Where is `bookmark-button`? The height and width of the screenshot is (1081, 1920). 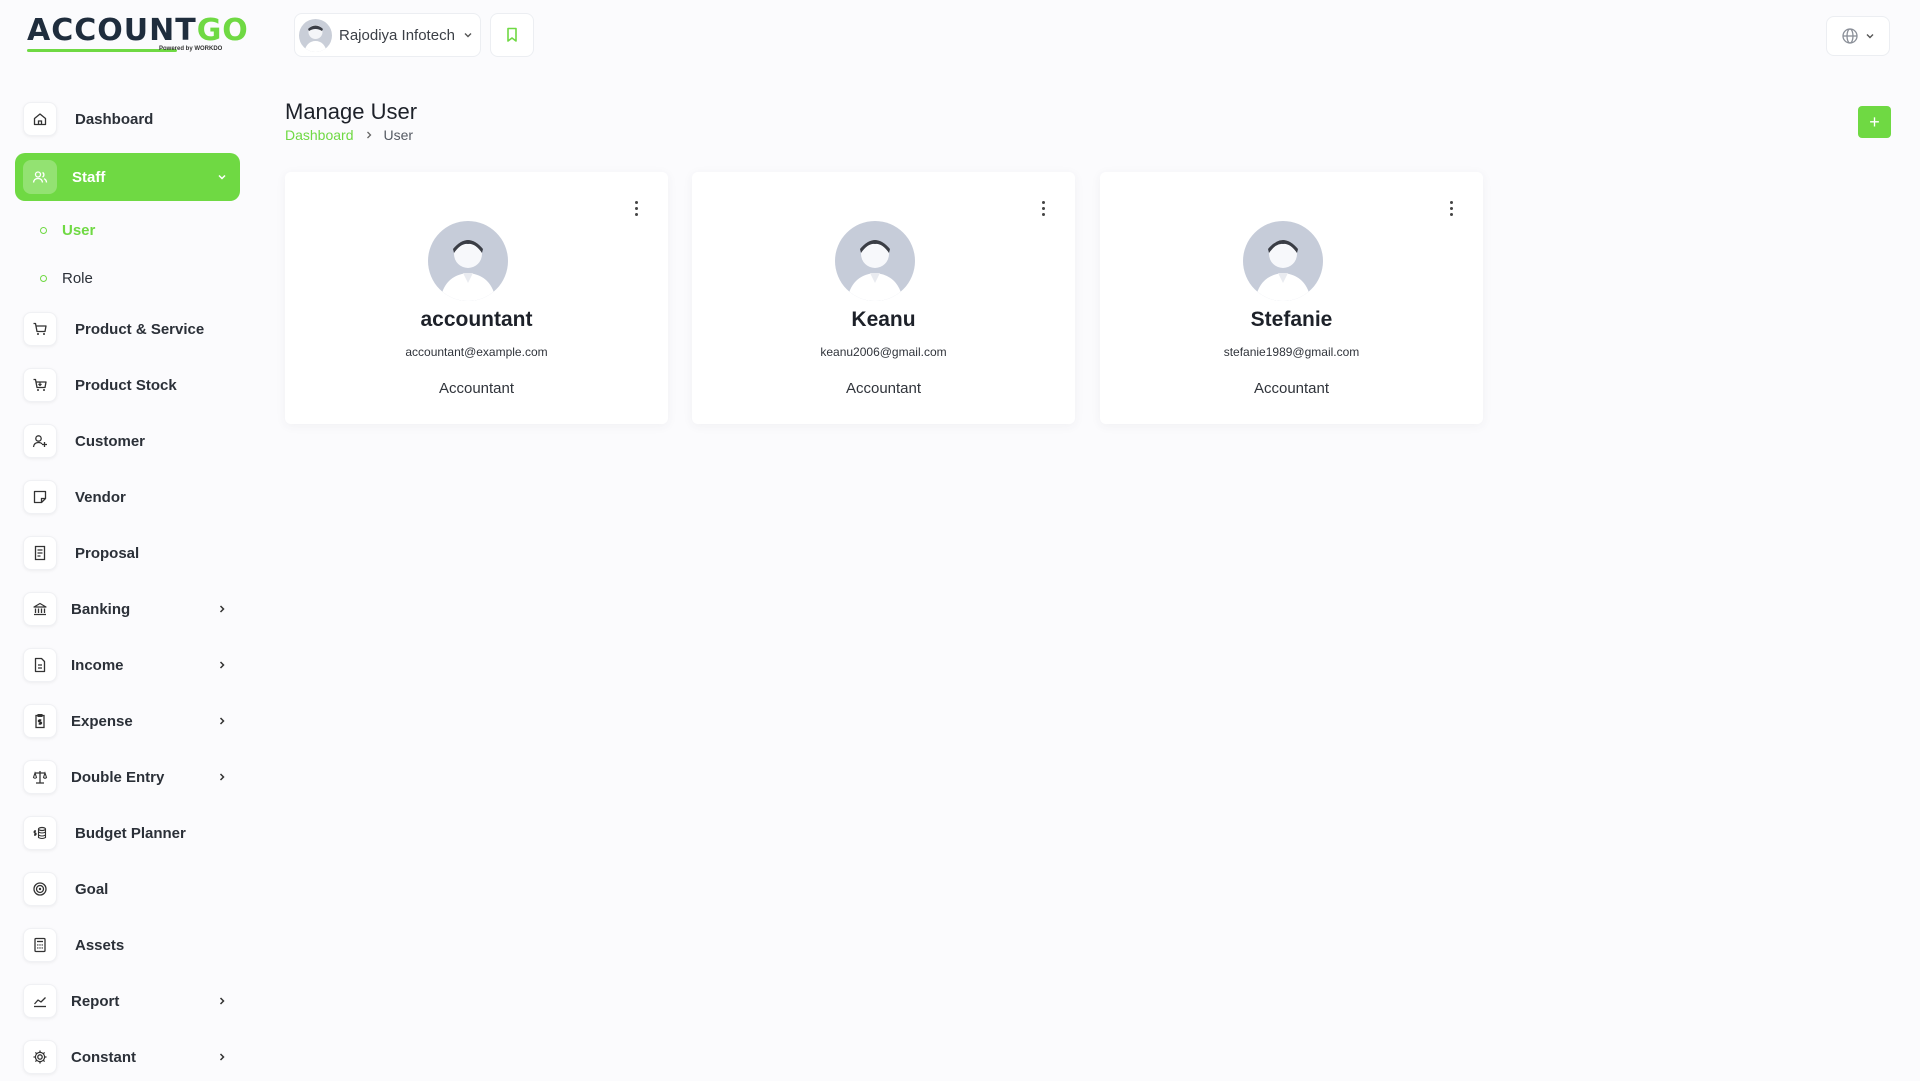
bookmark-button is located at coordinates (512, 35).